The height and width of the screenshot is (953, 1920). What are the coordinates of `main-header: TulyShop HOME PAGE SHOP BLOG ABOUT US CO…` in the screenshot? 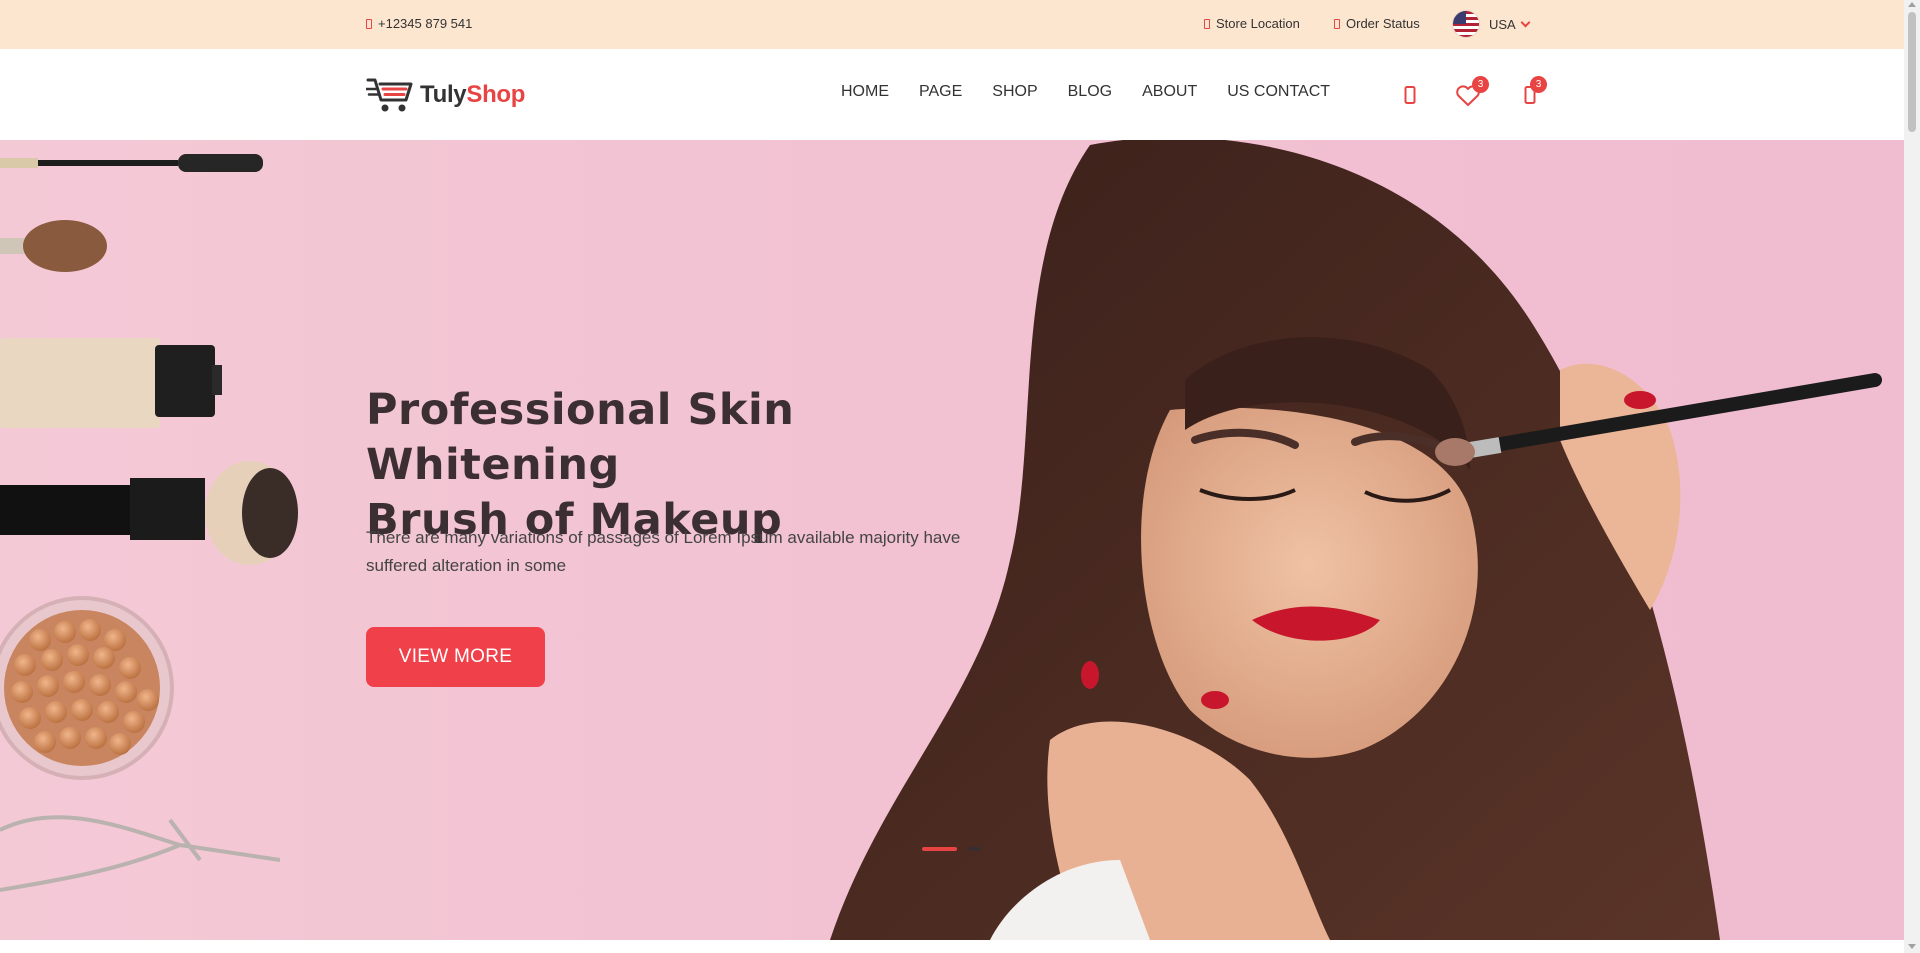 It's located at (952, 94).